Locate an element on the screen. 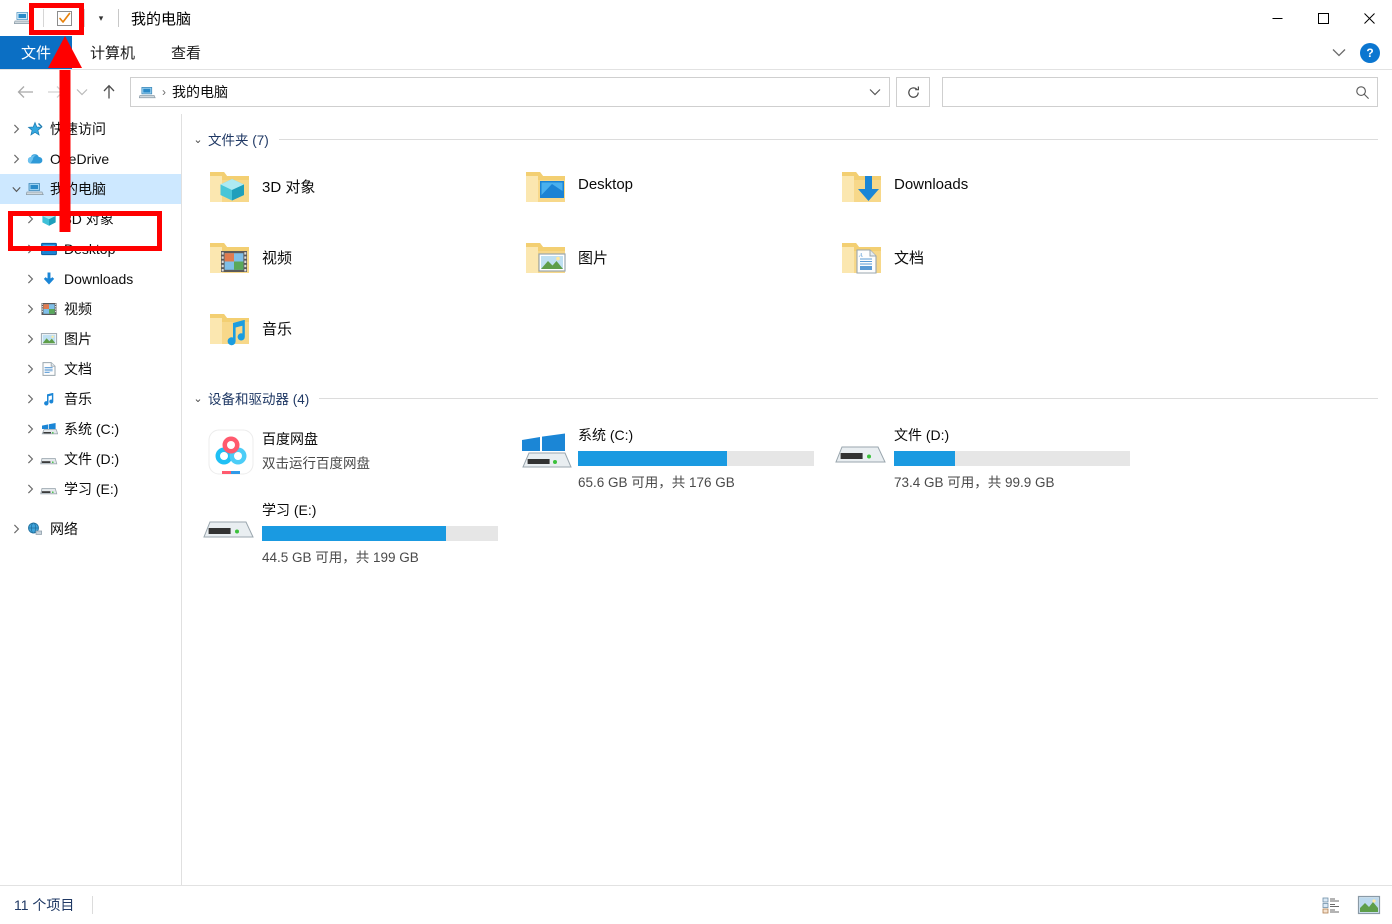 The width and height of the screenshot is (1392, 924). sidebar-item-label: 系统 (C:) is located at coordinates (92, 429).